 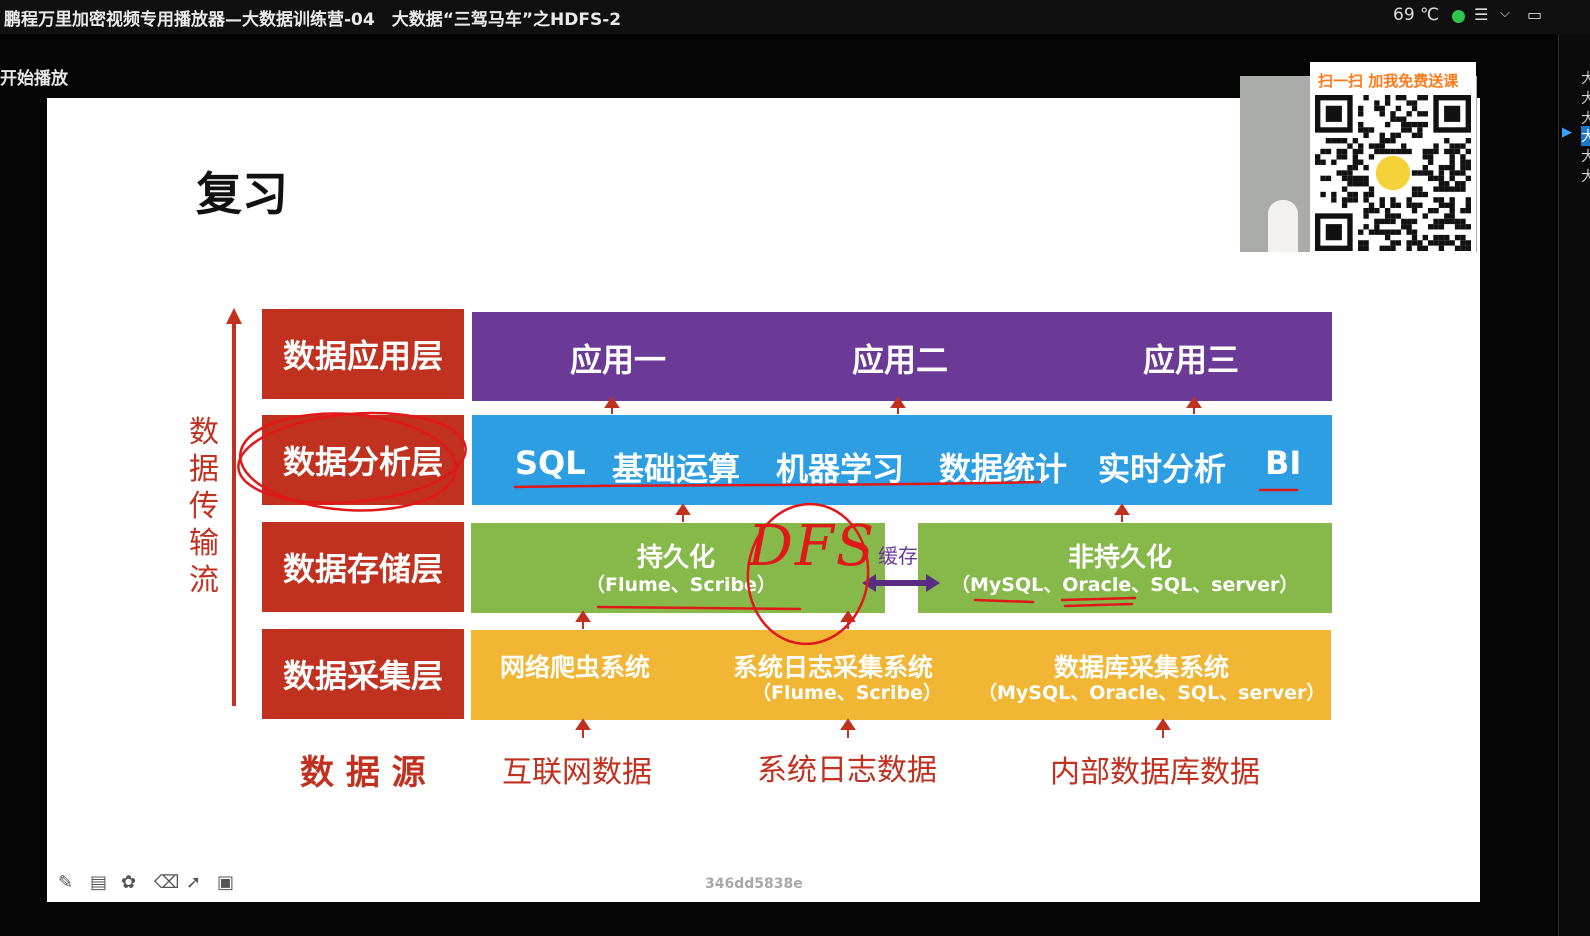 What do you see at coordinates (98, 882) in the screenshot?
I see `whiteboard-icon: ▤` at bounding box center [98, 882].